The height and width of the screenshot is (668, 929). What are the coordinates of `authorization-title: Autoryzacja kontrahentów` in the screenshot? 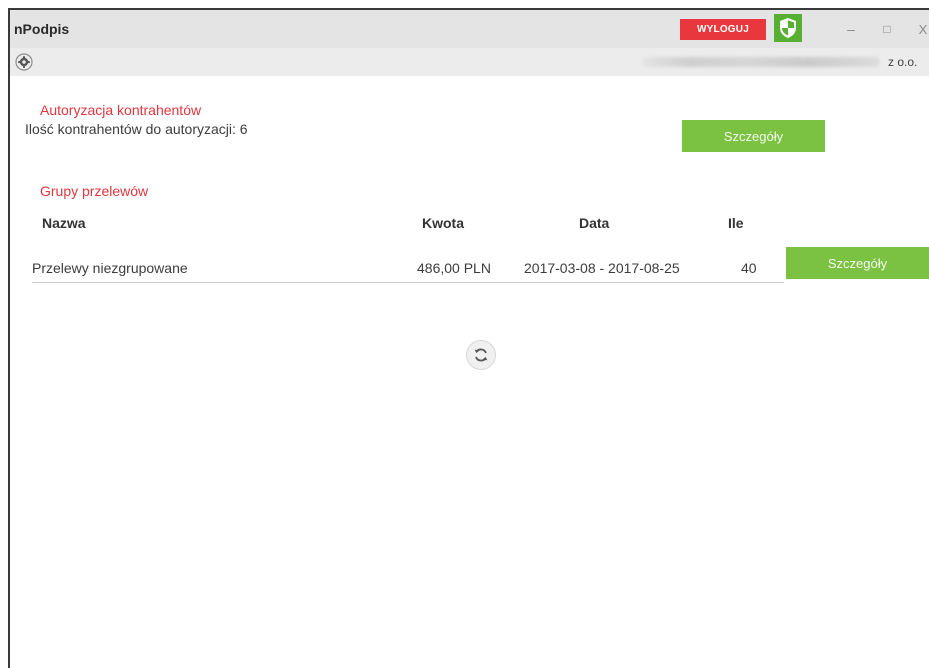 It's located at (121, 110).